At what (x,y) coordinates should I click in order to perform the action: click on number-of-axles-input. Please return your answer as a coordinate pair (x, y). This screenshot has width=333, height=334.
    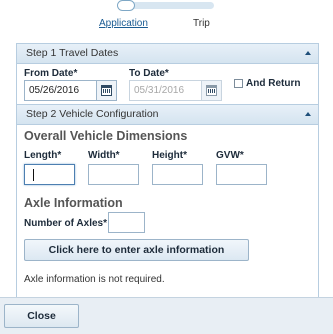
    Looking at the image, I should click on (126, 222).